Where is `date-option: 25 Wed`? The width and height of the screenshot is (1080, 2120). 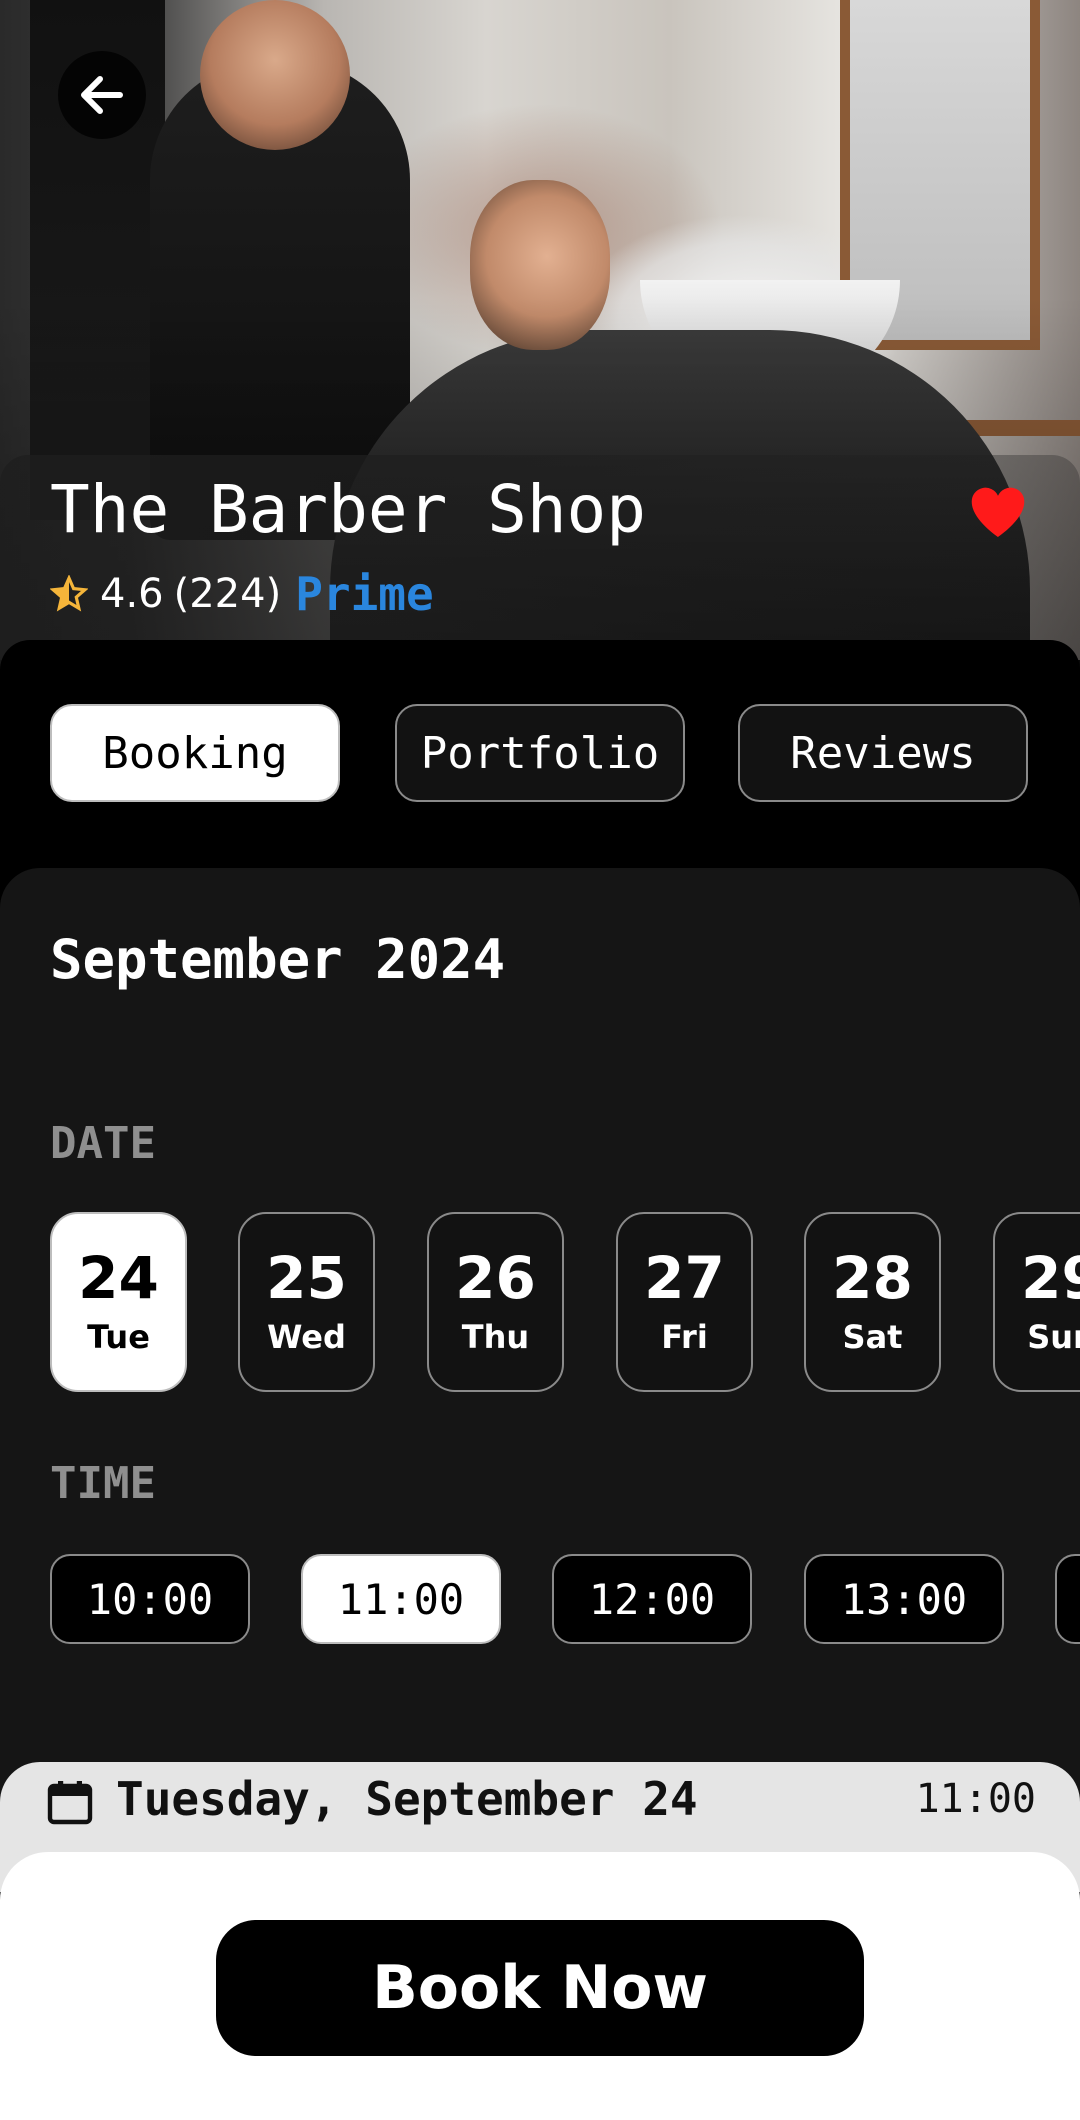 date-option: 25 Wed is located at coordinates (306, 1302).